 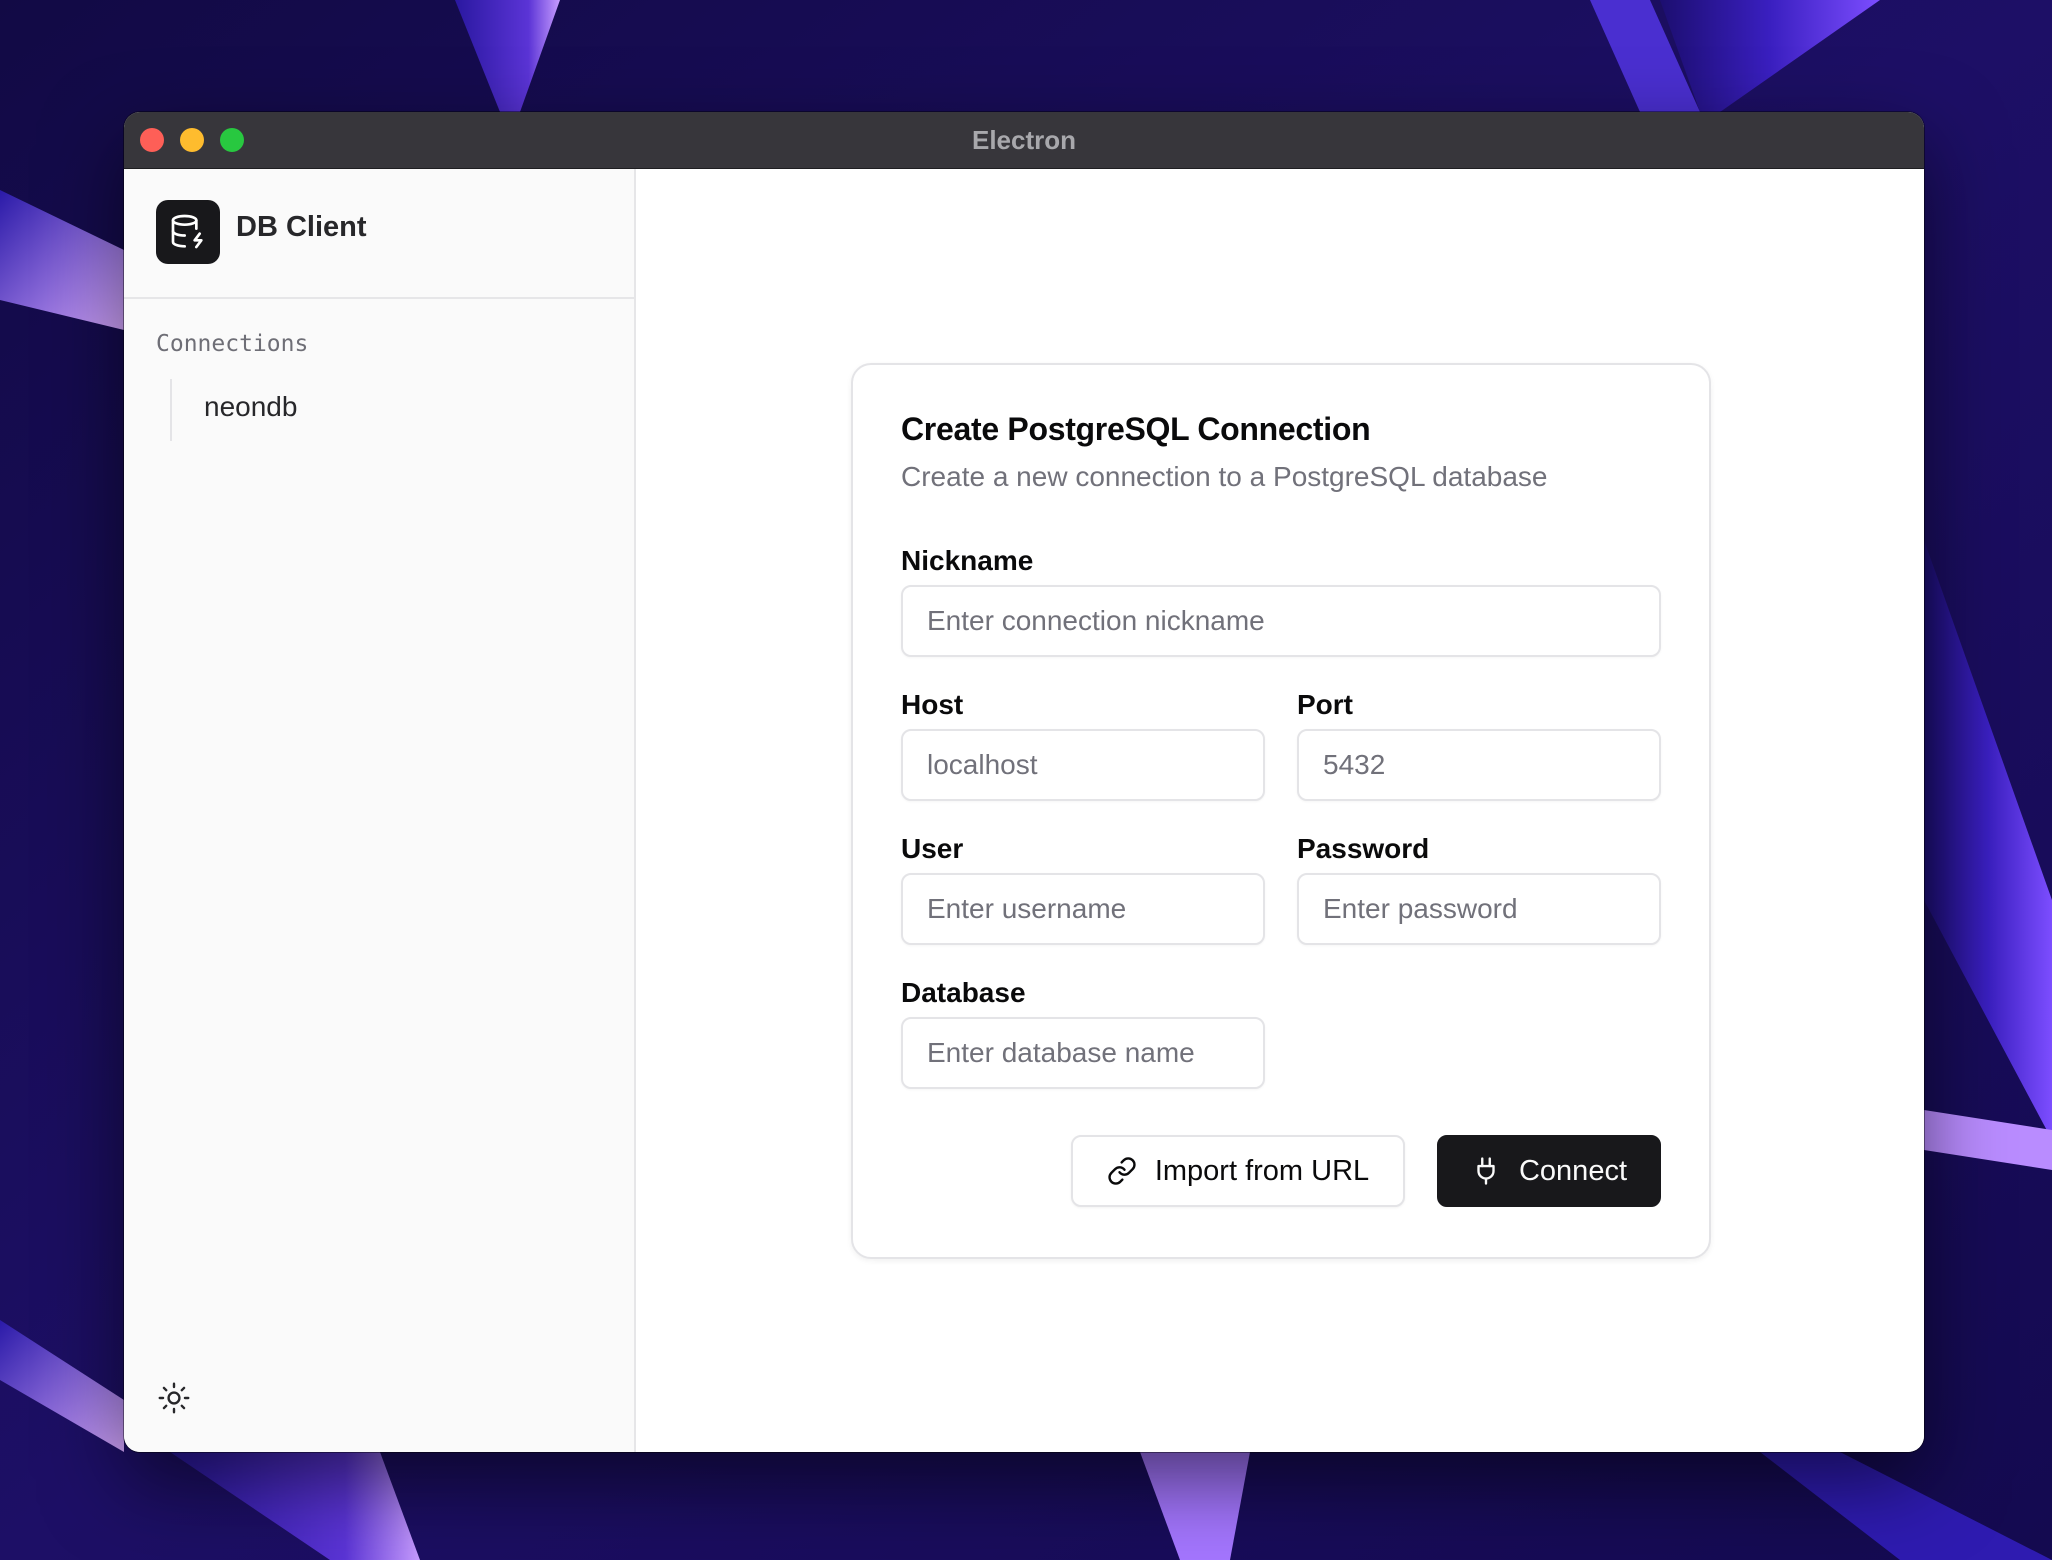 I want to click on title-bar: Electron, so click(x=1024, y=140).